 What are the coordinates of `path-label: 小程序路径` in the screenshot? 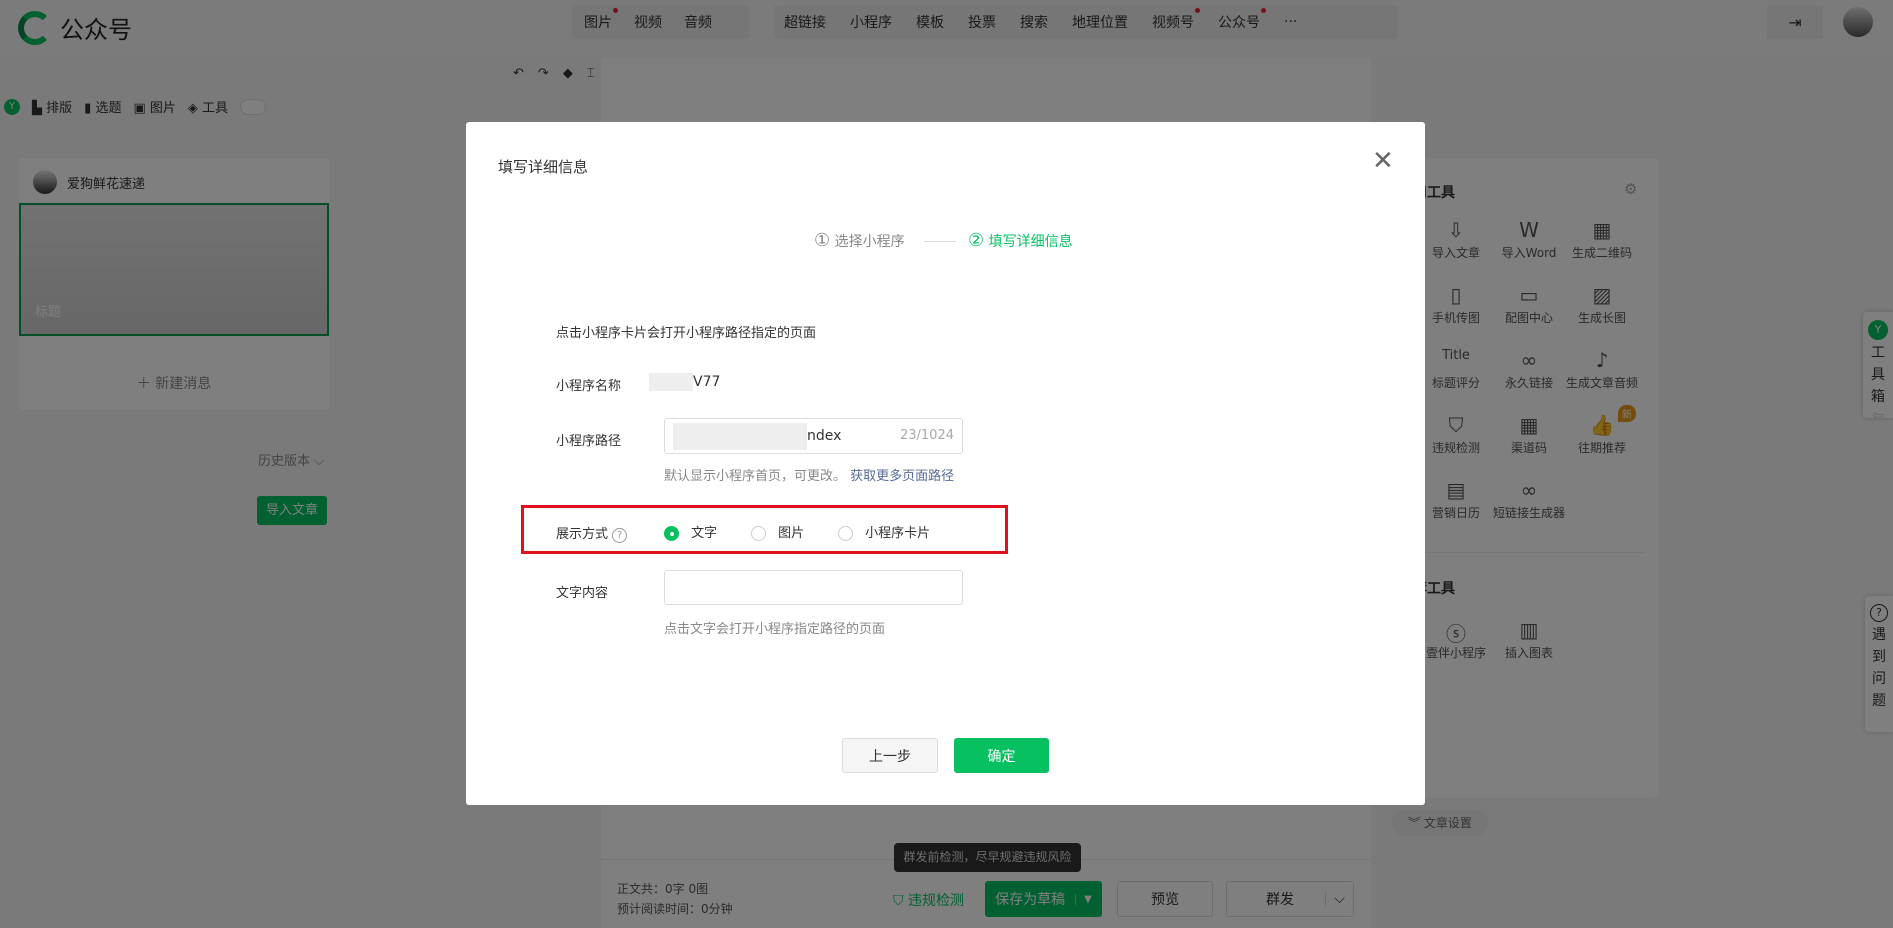 It's located at (589, 441).